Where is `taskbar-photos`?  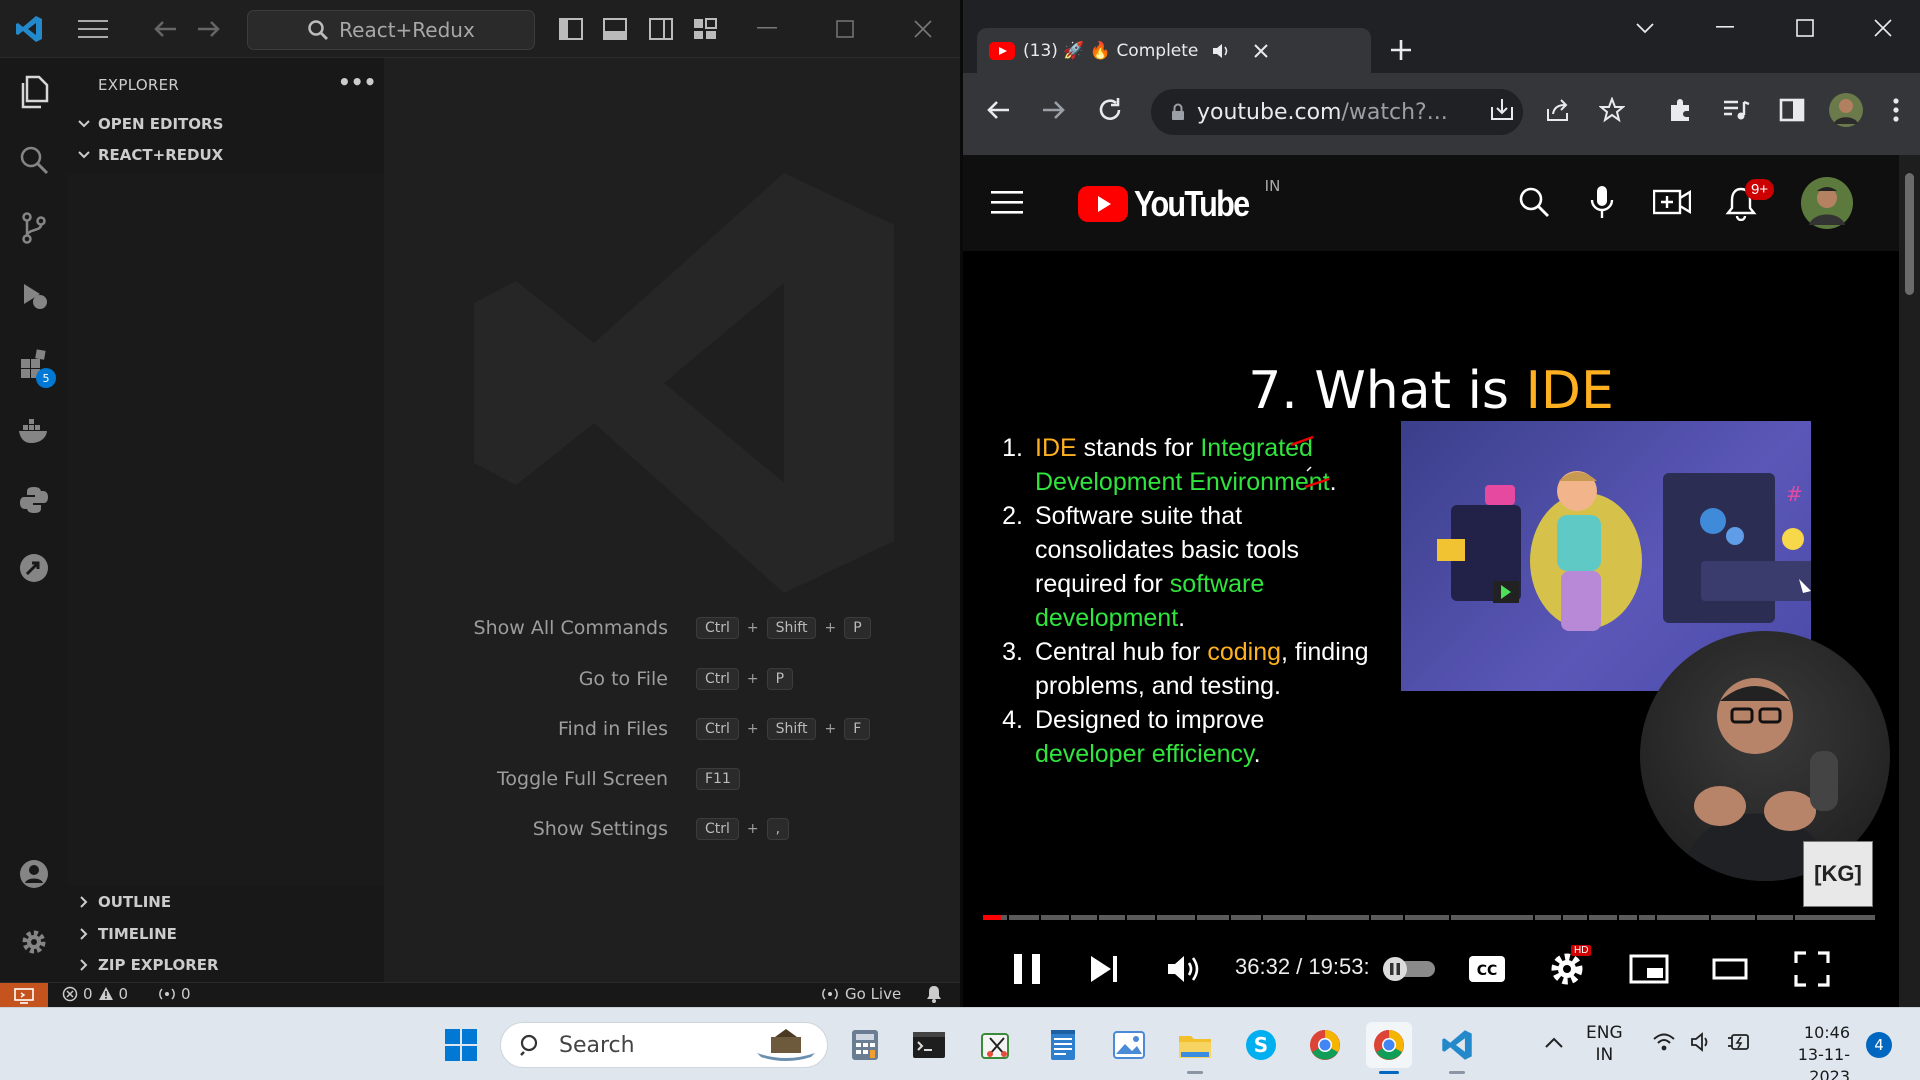
taskbar-photos is located at coordinates (1129, 1045).